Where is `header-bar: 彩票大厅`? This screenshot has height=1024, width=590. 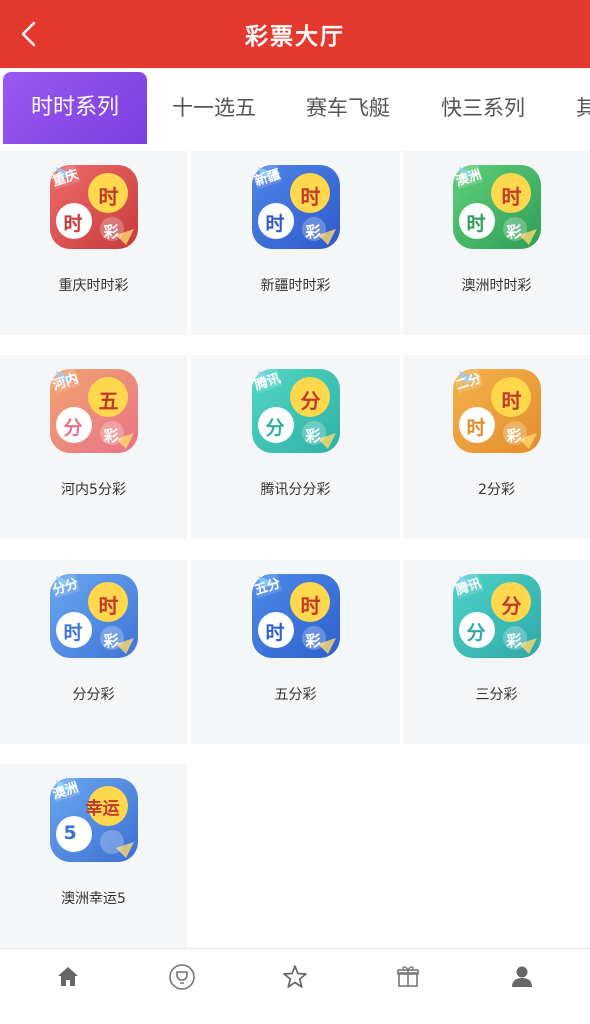 header-bar: 彩票大厅 is located at coordinates (295, 34).